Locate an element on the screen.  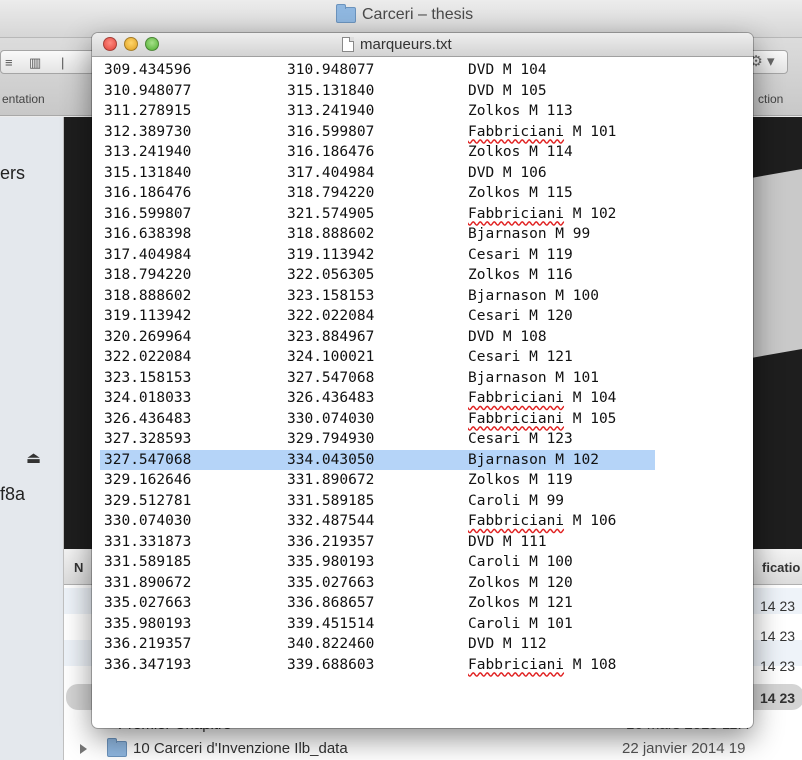
text-line: 315.131840 317.404984 DVD M 106 is located at coordinates (422, 173).